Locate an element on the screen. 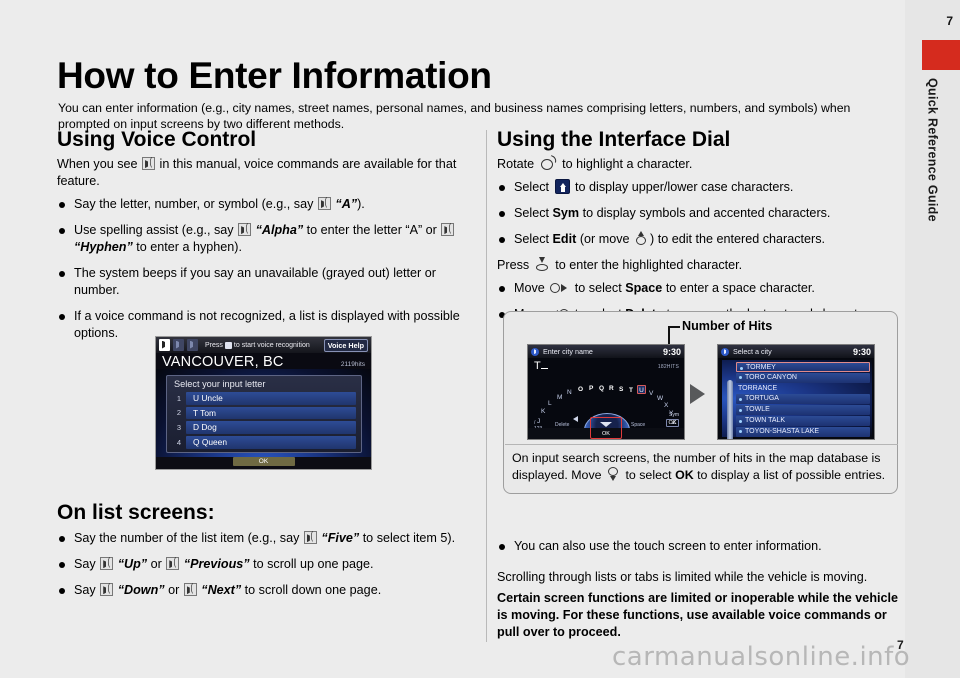 The height and width of the screenshot is (678, 960). footer-page-number: 7 is located at coordinates (900, 645).